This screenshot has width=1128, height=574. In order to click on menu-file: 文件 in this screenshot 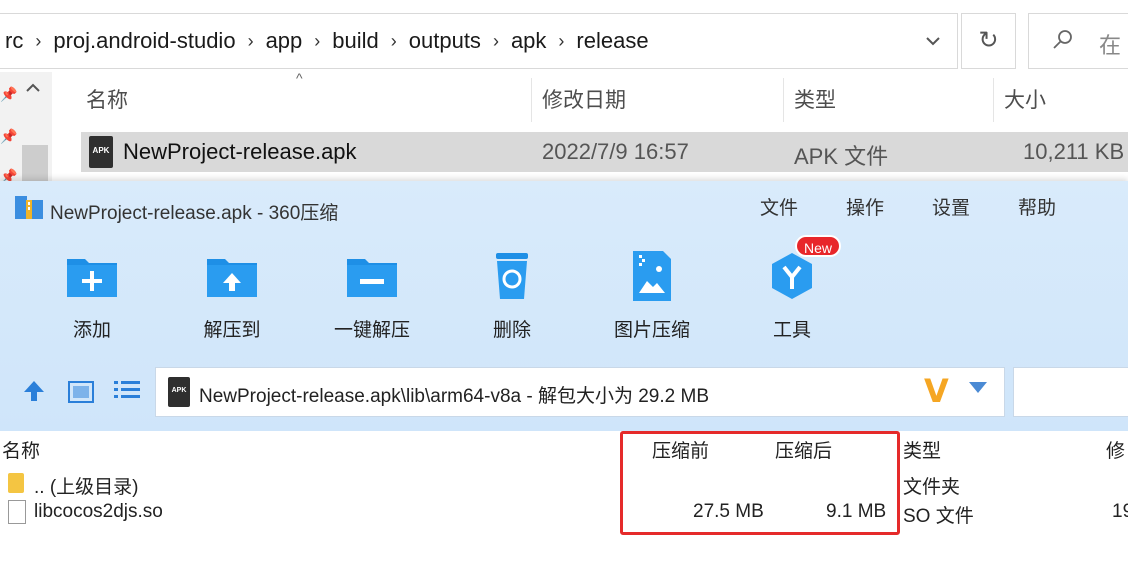, I will do `click(779, 206)`.